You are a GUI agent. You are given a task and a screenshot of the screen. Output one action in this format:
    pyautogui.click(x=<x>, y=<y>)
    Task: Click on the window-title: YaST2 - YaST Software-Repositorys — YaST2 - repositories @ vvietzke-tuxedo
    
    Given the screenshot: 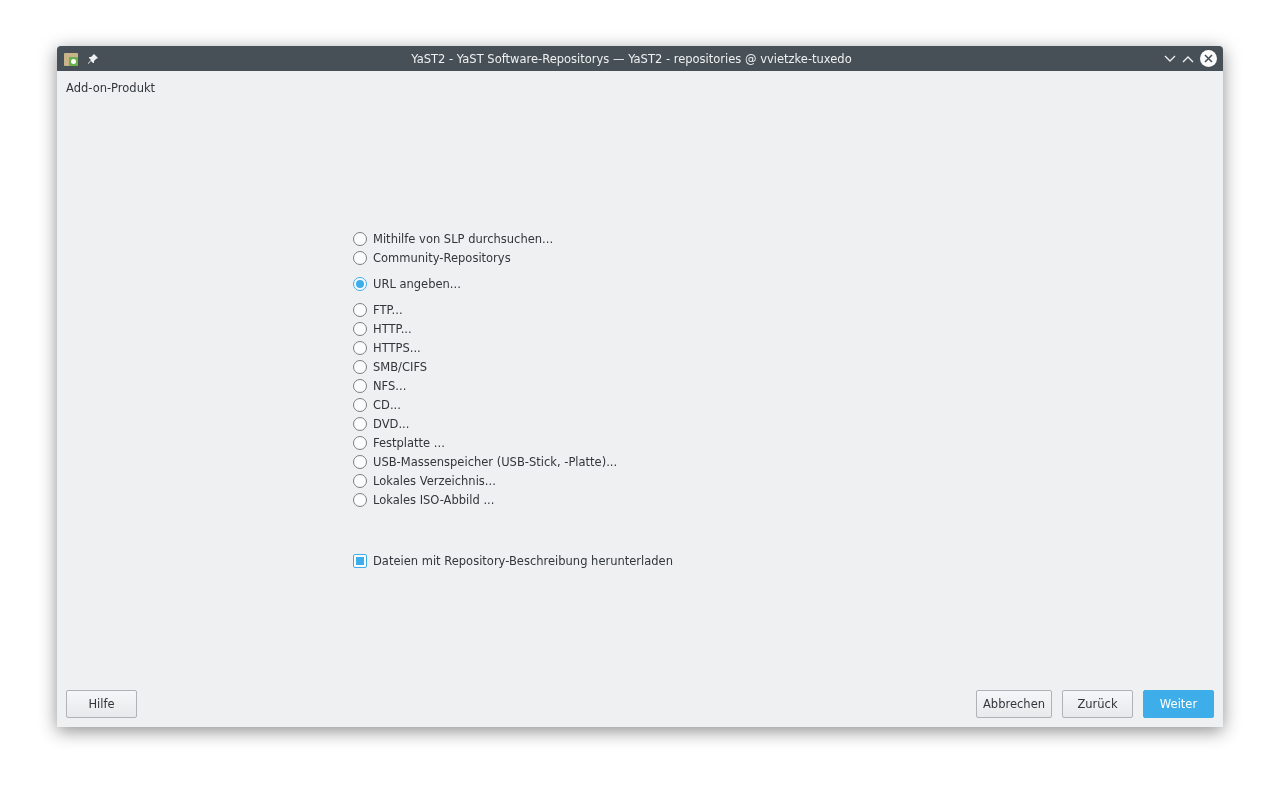 What is the action you would take?
    pyautogui.click(x=631, y=58)
    